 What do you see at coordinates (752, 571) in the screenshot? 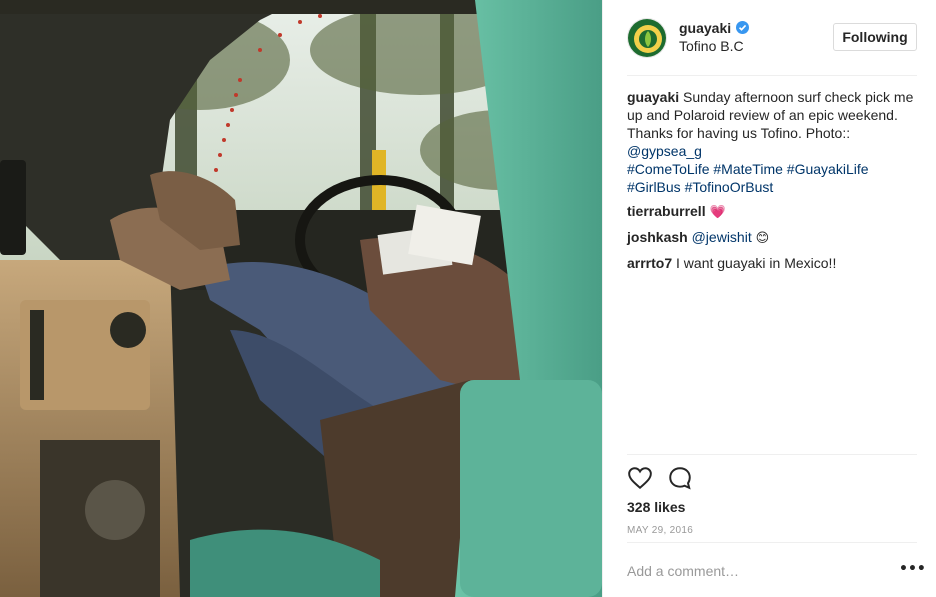
I see `comment-input` at bounding box center [752, 571].